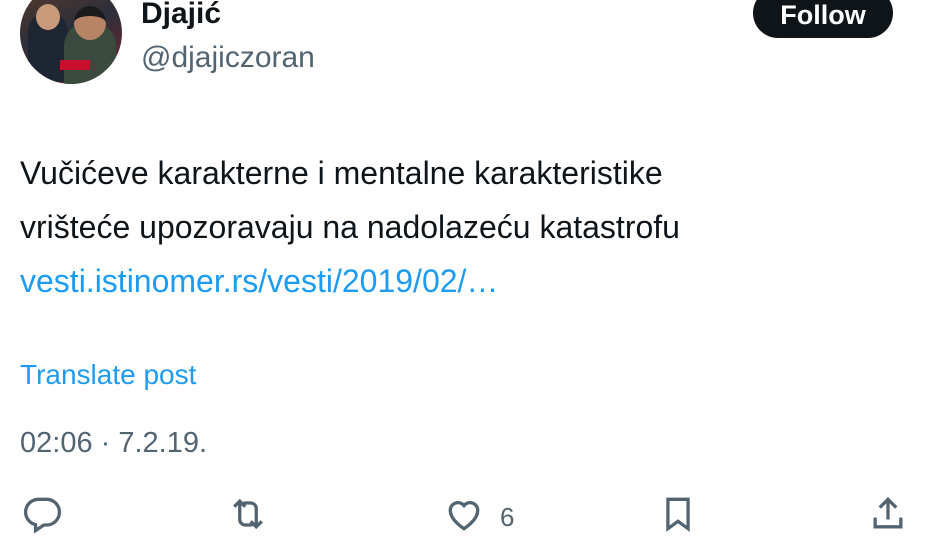 This screenshot has height=536, width=930. What do you see at coordinates (108, 375) in the screenshot?
I see `translate-post-link: Translate post` at bounding box center [108, 375].